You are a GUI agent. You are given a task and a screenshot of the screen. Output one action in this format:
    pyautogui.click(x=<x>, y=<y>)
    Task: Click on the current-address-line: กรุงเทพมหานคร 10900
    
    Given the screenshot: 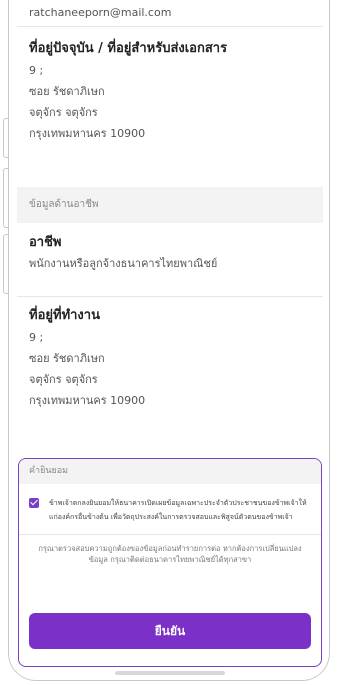 What is the action you would take?
    pyautogui.click(x=87, y=133)
    